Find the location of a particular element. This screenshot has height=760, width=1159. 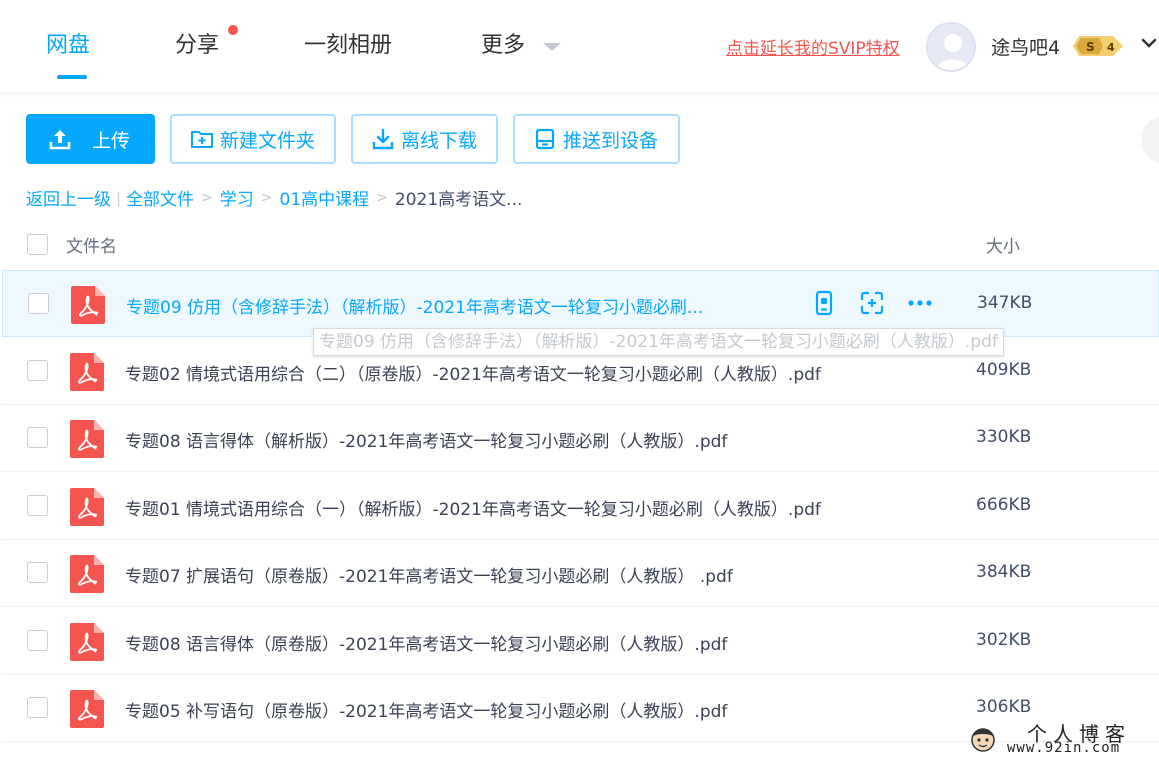

file-size: 384KB is located at coordinates (1004, 572).